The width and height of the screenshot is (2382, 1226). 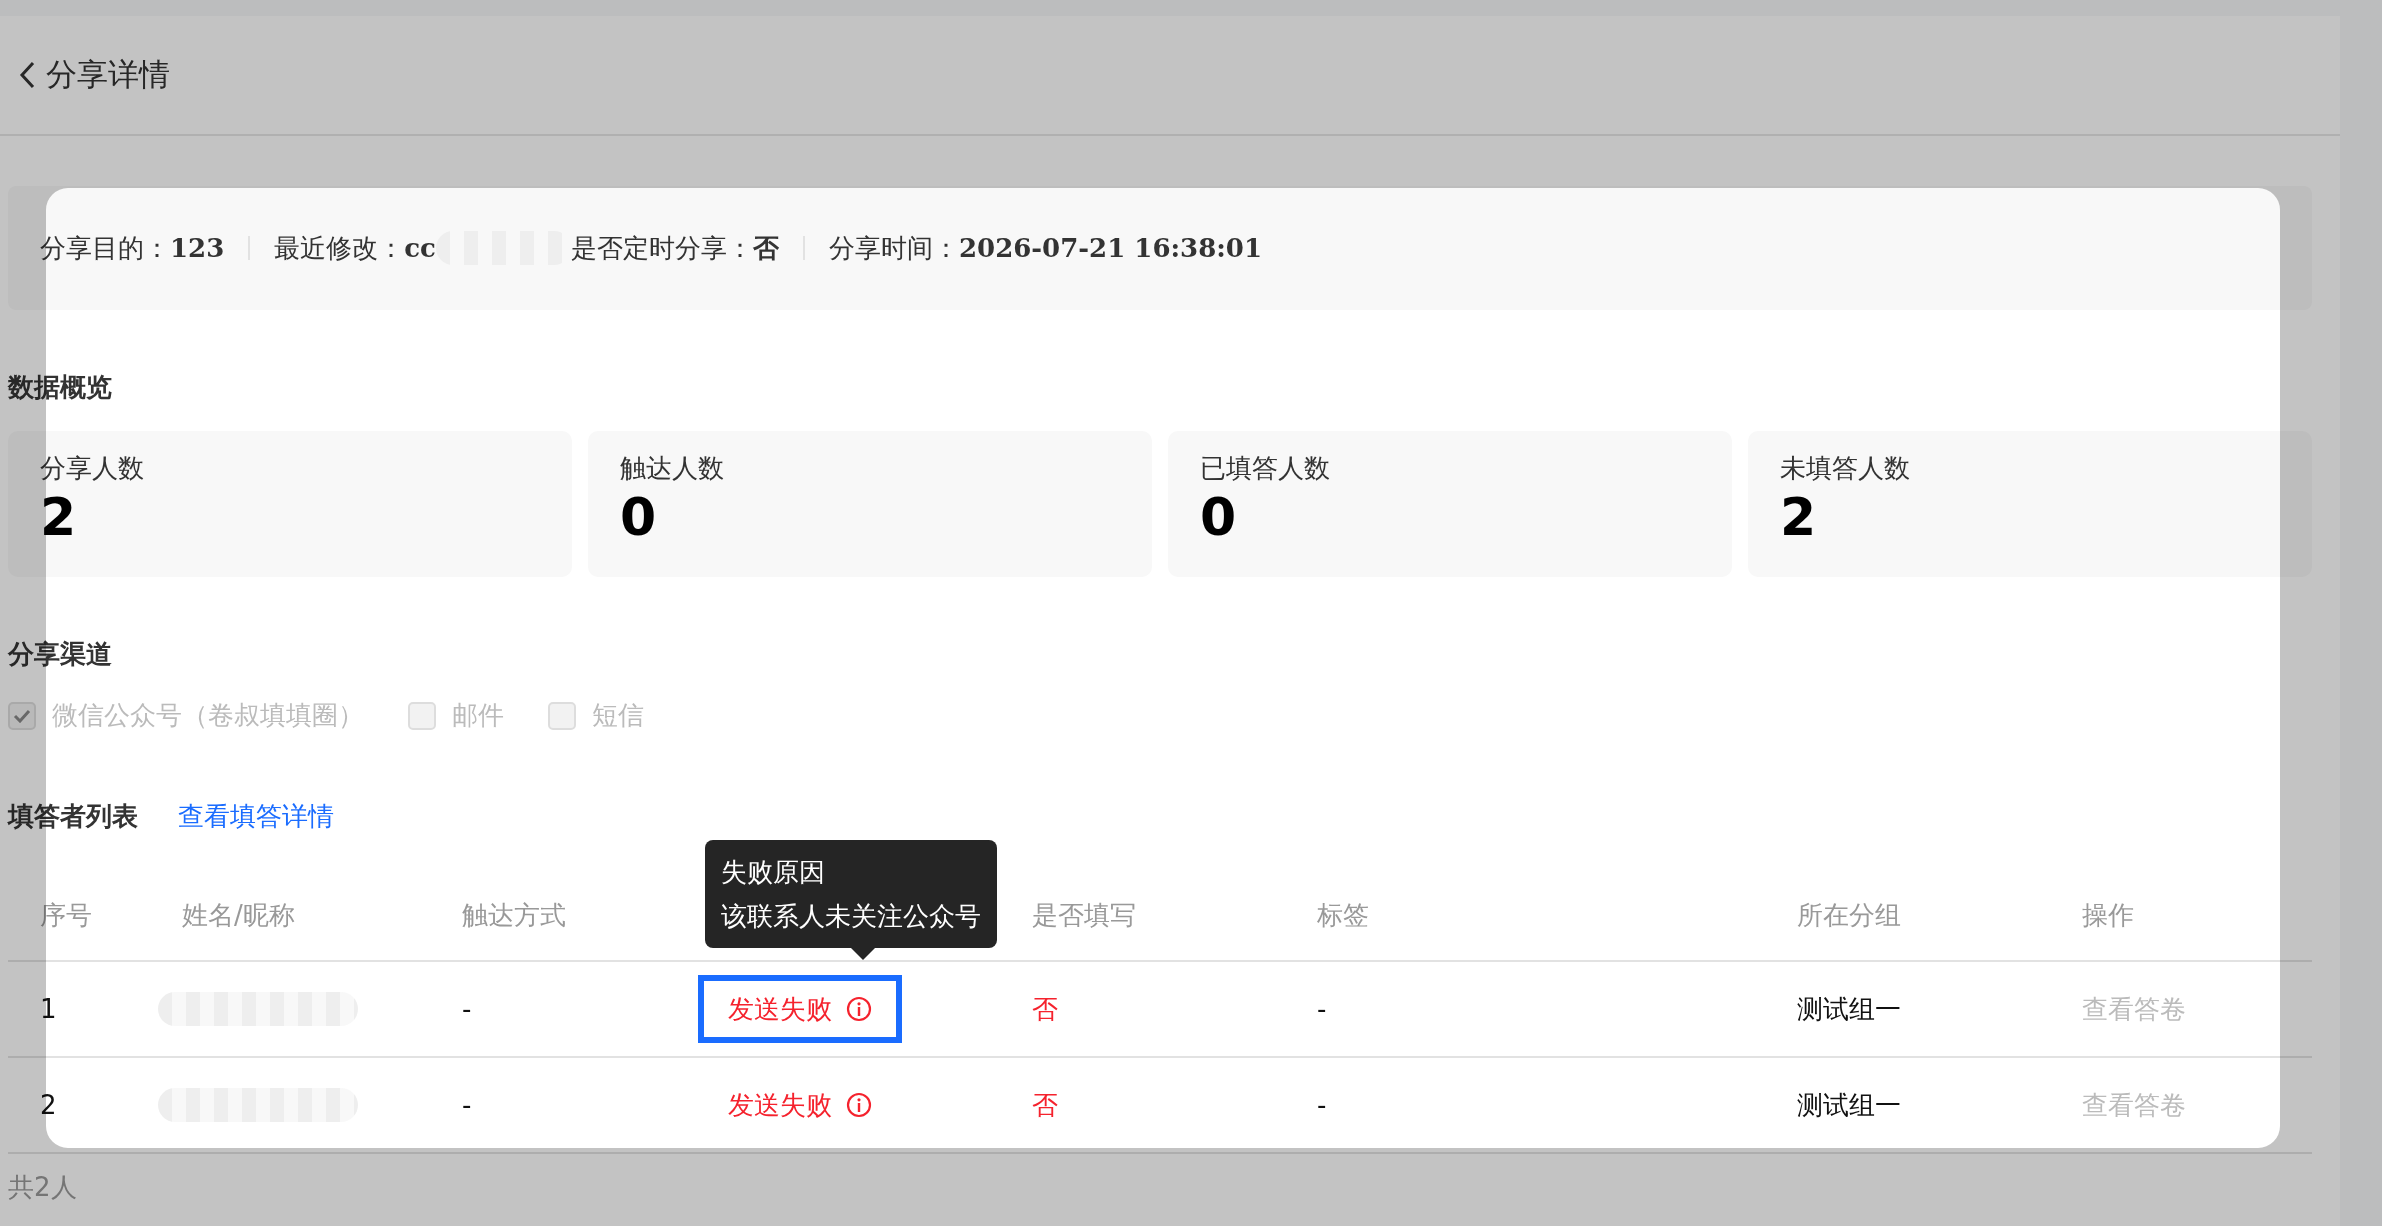 What do you see at coordinates (851, 916) in the screenshot?
I see `tooltip-message: 该联系人未关注公众号` at bounding box center [851, 916].